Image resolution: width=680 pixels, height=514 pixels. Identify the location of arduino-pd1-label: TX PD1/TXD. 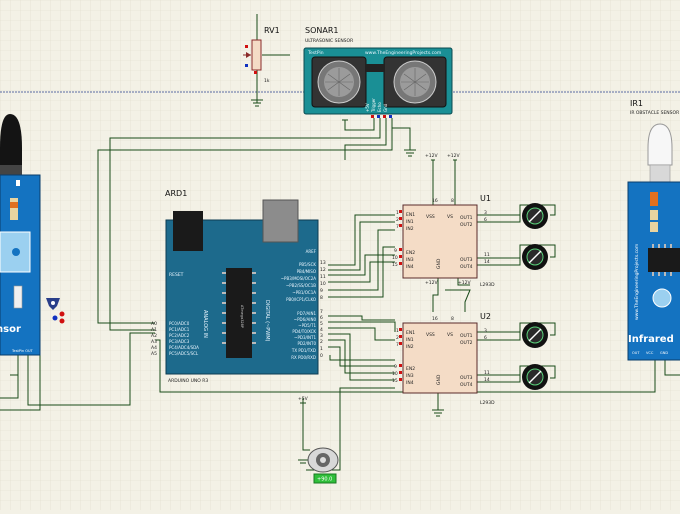
(303, 350).